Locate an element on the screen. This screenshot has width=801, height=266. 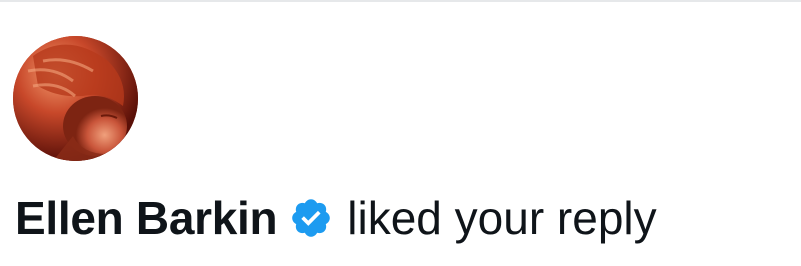
avatar-photo is located at coordinates (75, 98).